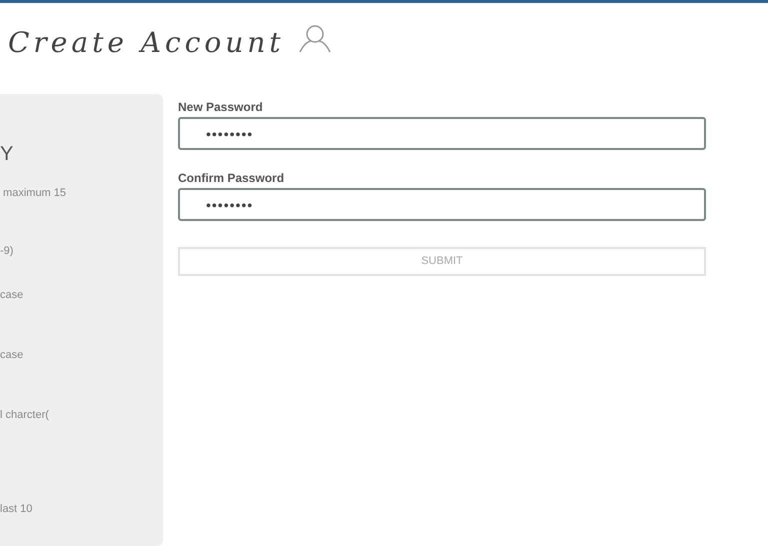 This screenshot has height=546, width=768. I want to click on rule-text: -9), so click(7, 251).